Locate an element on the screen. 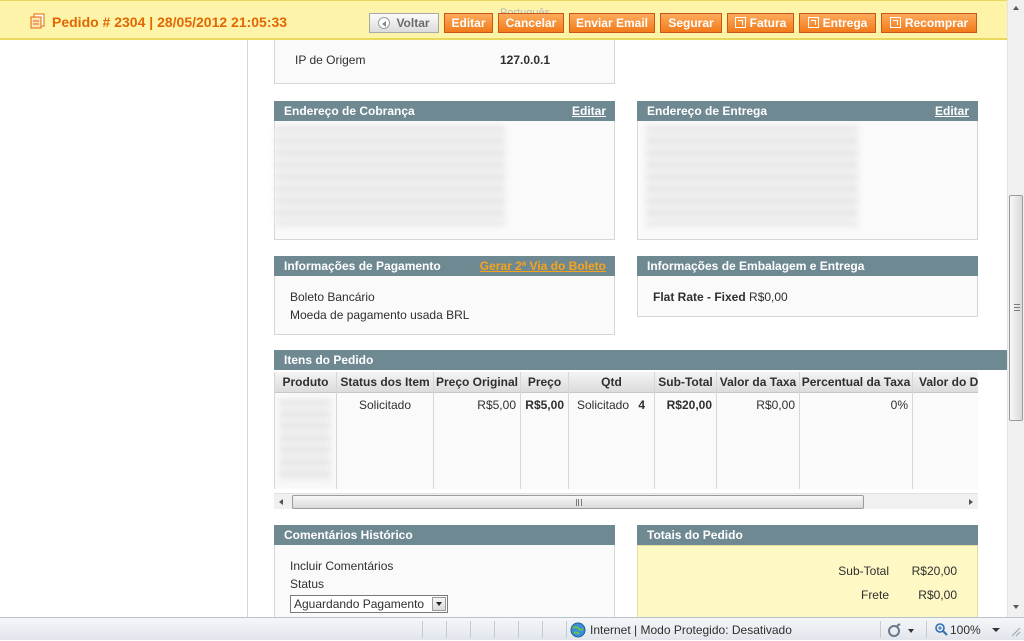  shipping-edit-link: Editar is located at coordinates (952, 111).